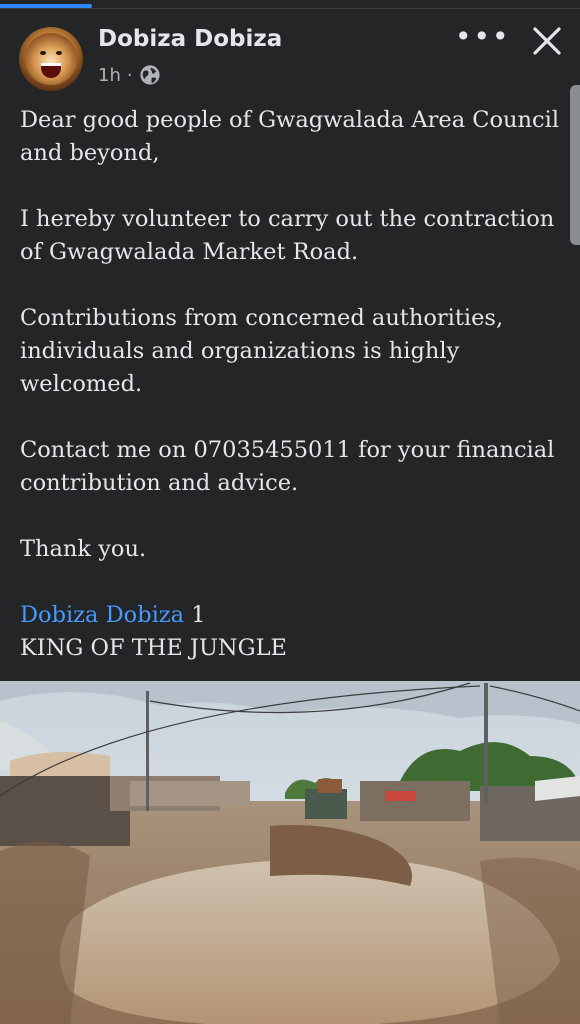 The image size is (580, 1024). I want to click on signature-line: Dobiza Dobiza 1, so click(292, 615).